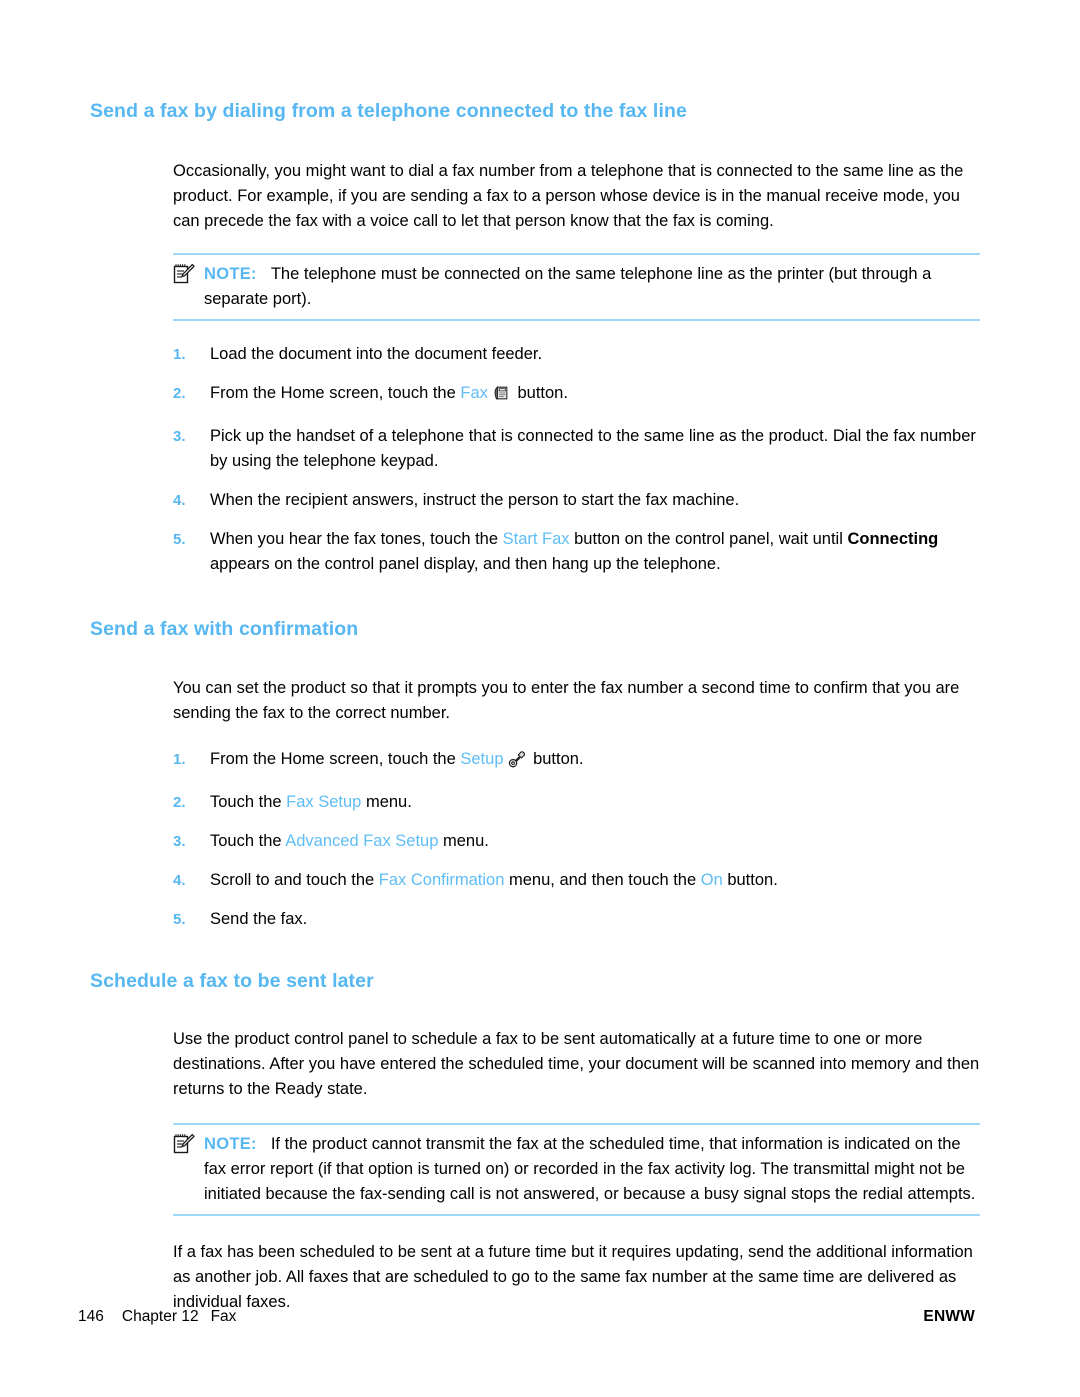 This screenshot has width=1080, height=1397. What do you see at coordinates (230, 274) in the screenshot?
I see `note-label-1: NOTE:` at bounding box center [230, 274].